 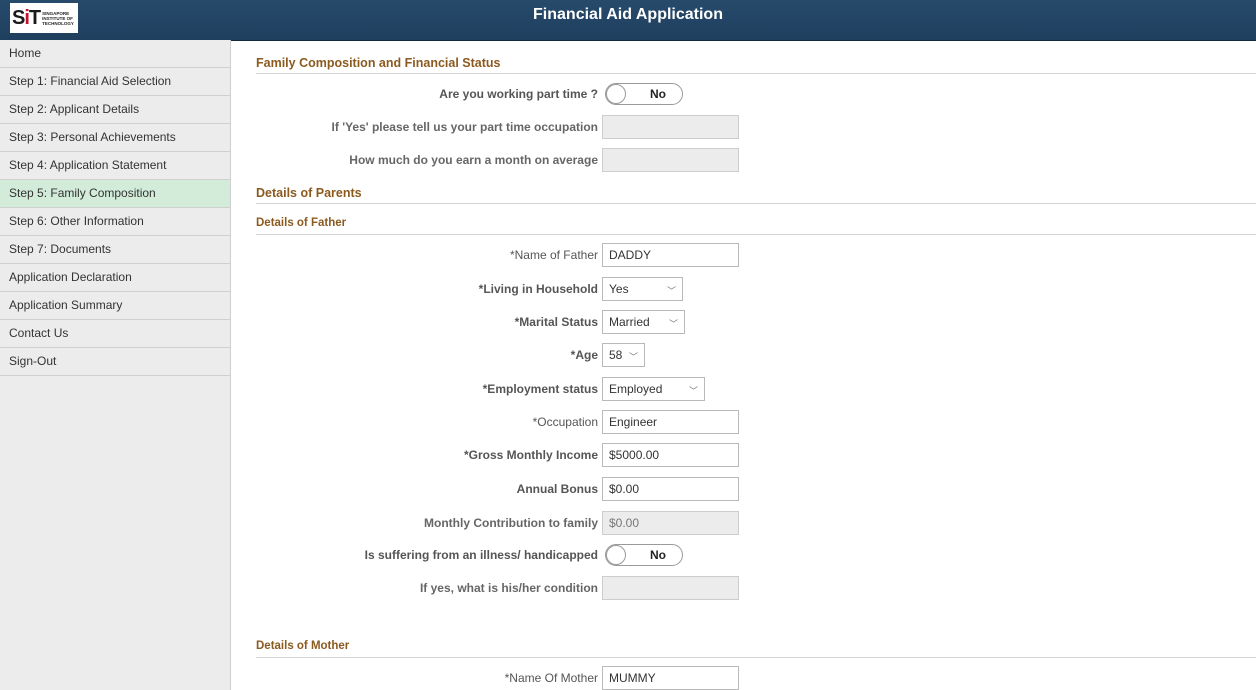 What do you see at coordinates (670, 127) in the screenshot?
I see `part-time-occupation-field` at bounding box center [670, 127].